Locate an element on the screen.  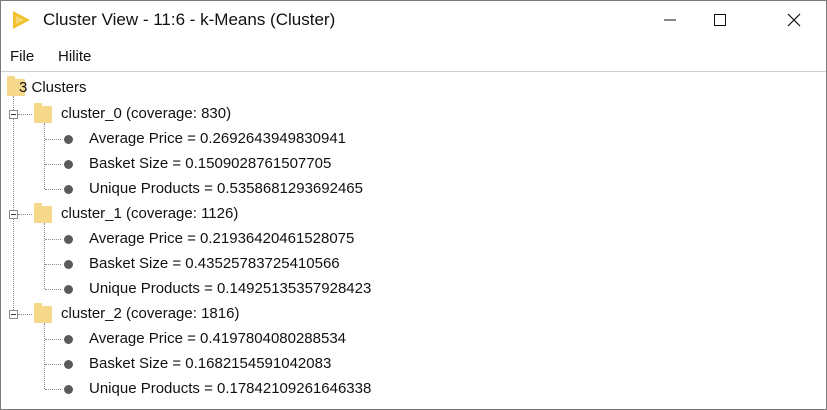
maximize-button is located at coordinates (720, 20).